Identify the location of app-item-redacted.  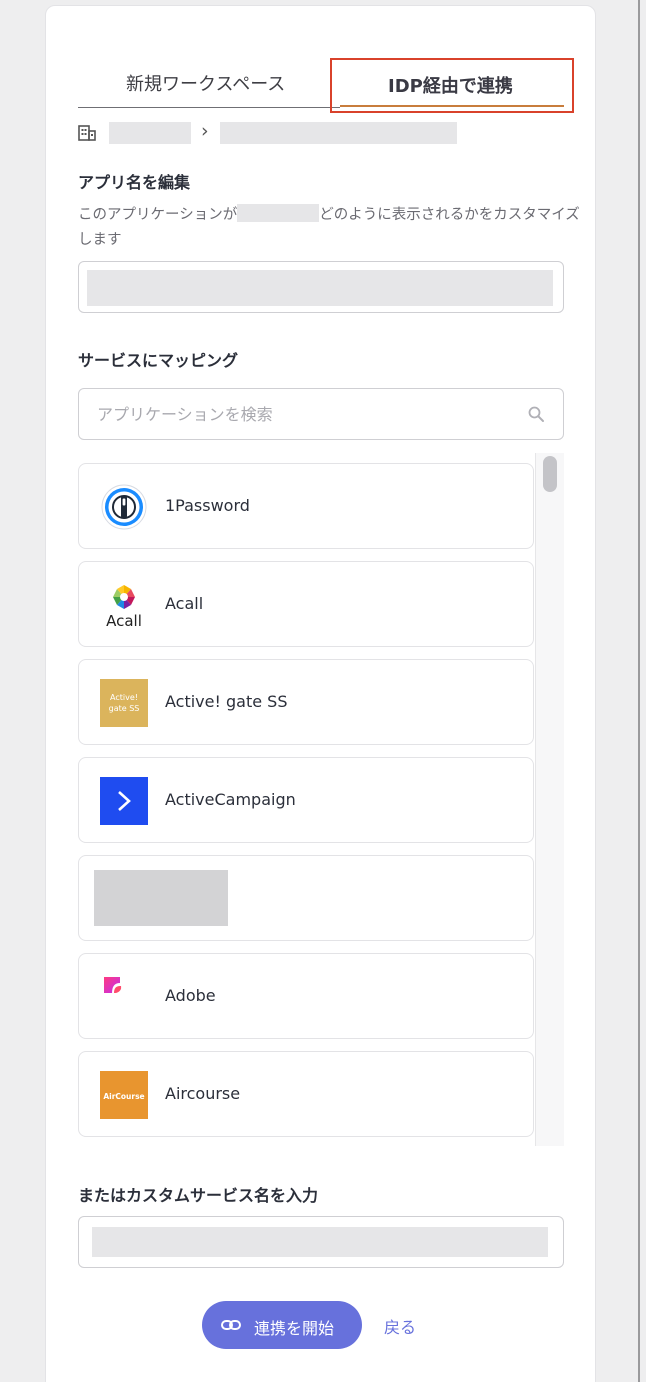
(306, 898).